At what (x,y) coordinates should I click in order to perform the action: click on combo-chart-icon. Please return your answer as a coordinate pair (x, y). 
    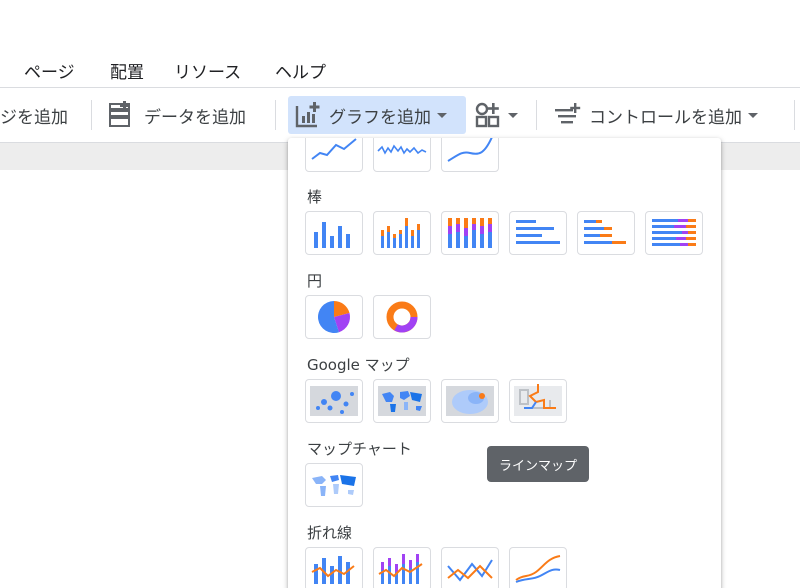
    Looking at the image, I should click on (333, 570).